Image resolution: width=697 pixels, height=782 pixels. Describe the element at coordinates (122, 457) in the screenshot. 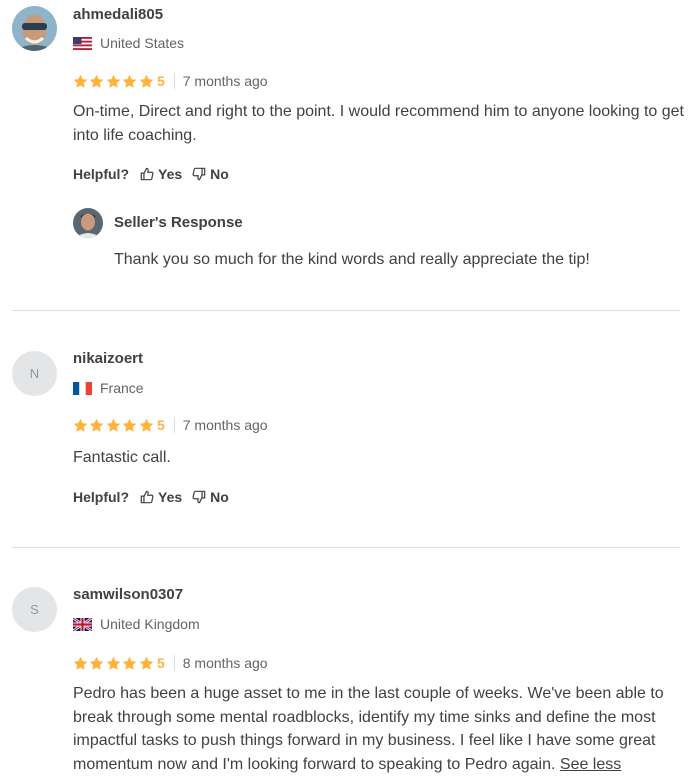

I see `review-text: Fantastic call.` at that location.